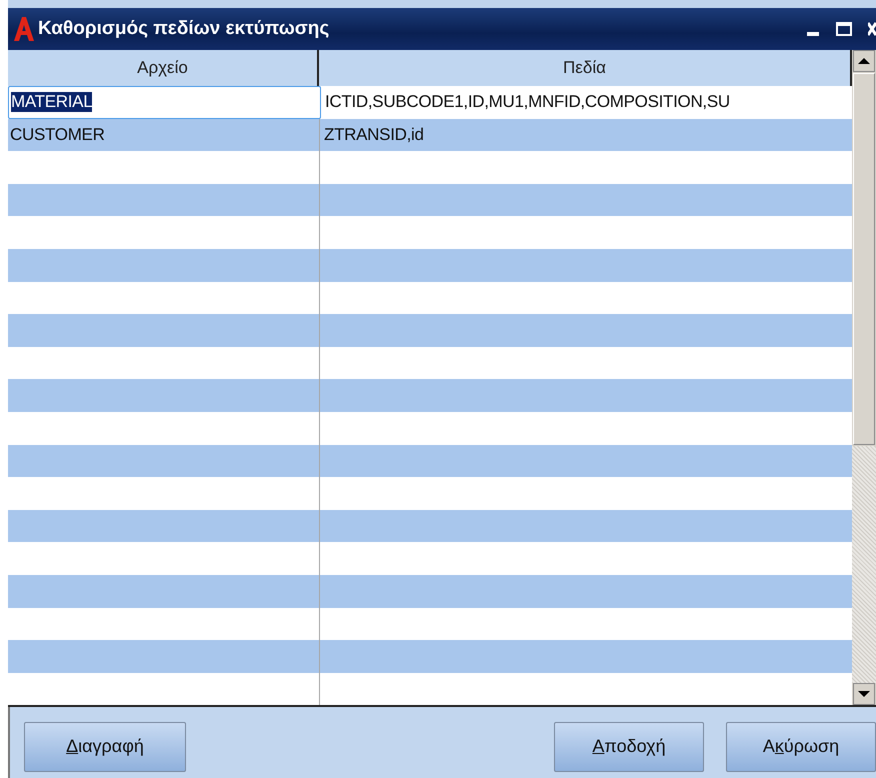 The height and width of the screenshot is (778, 876). Describe the element at coordinates (864, 694) in the screenshot. I see `scroll-down-icon` at that location.